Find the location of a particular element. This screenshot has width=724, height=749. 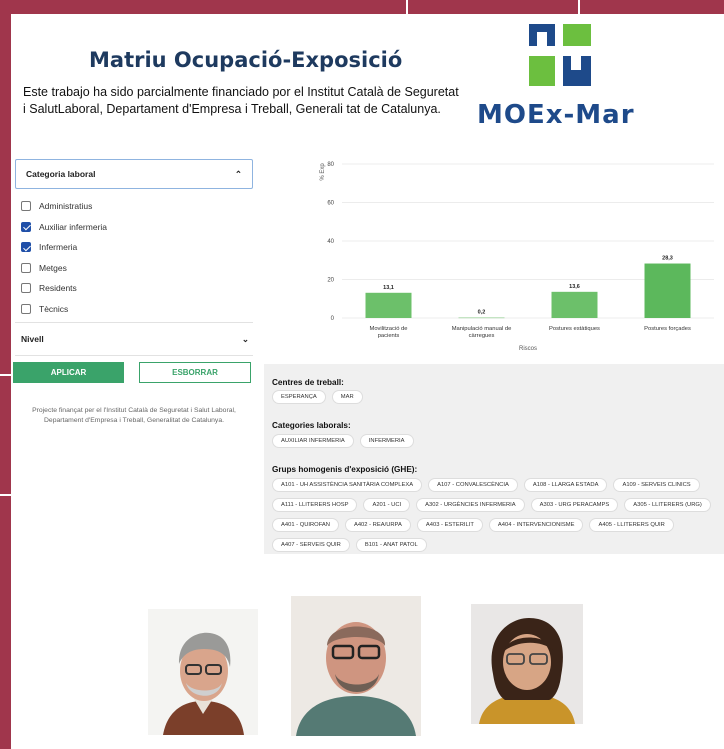

groups-title: Grups homogenis d'exposició (GHE): is located at coordinates (345, 469).